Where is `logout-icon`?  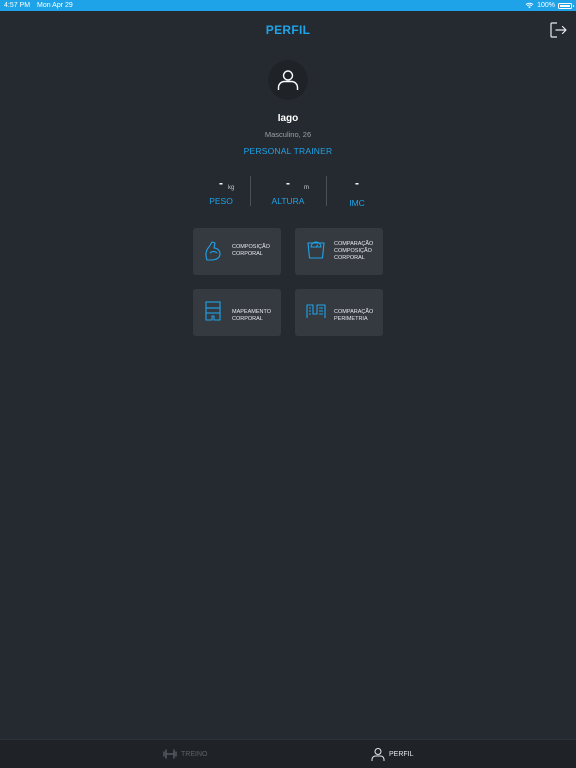 logout-icon is located at coordinates (558, 30).